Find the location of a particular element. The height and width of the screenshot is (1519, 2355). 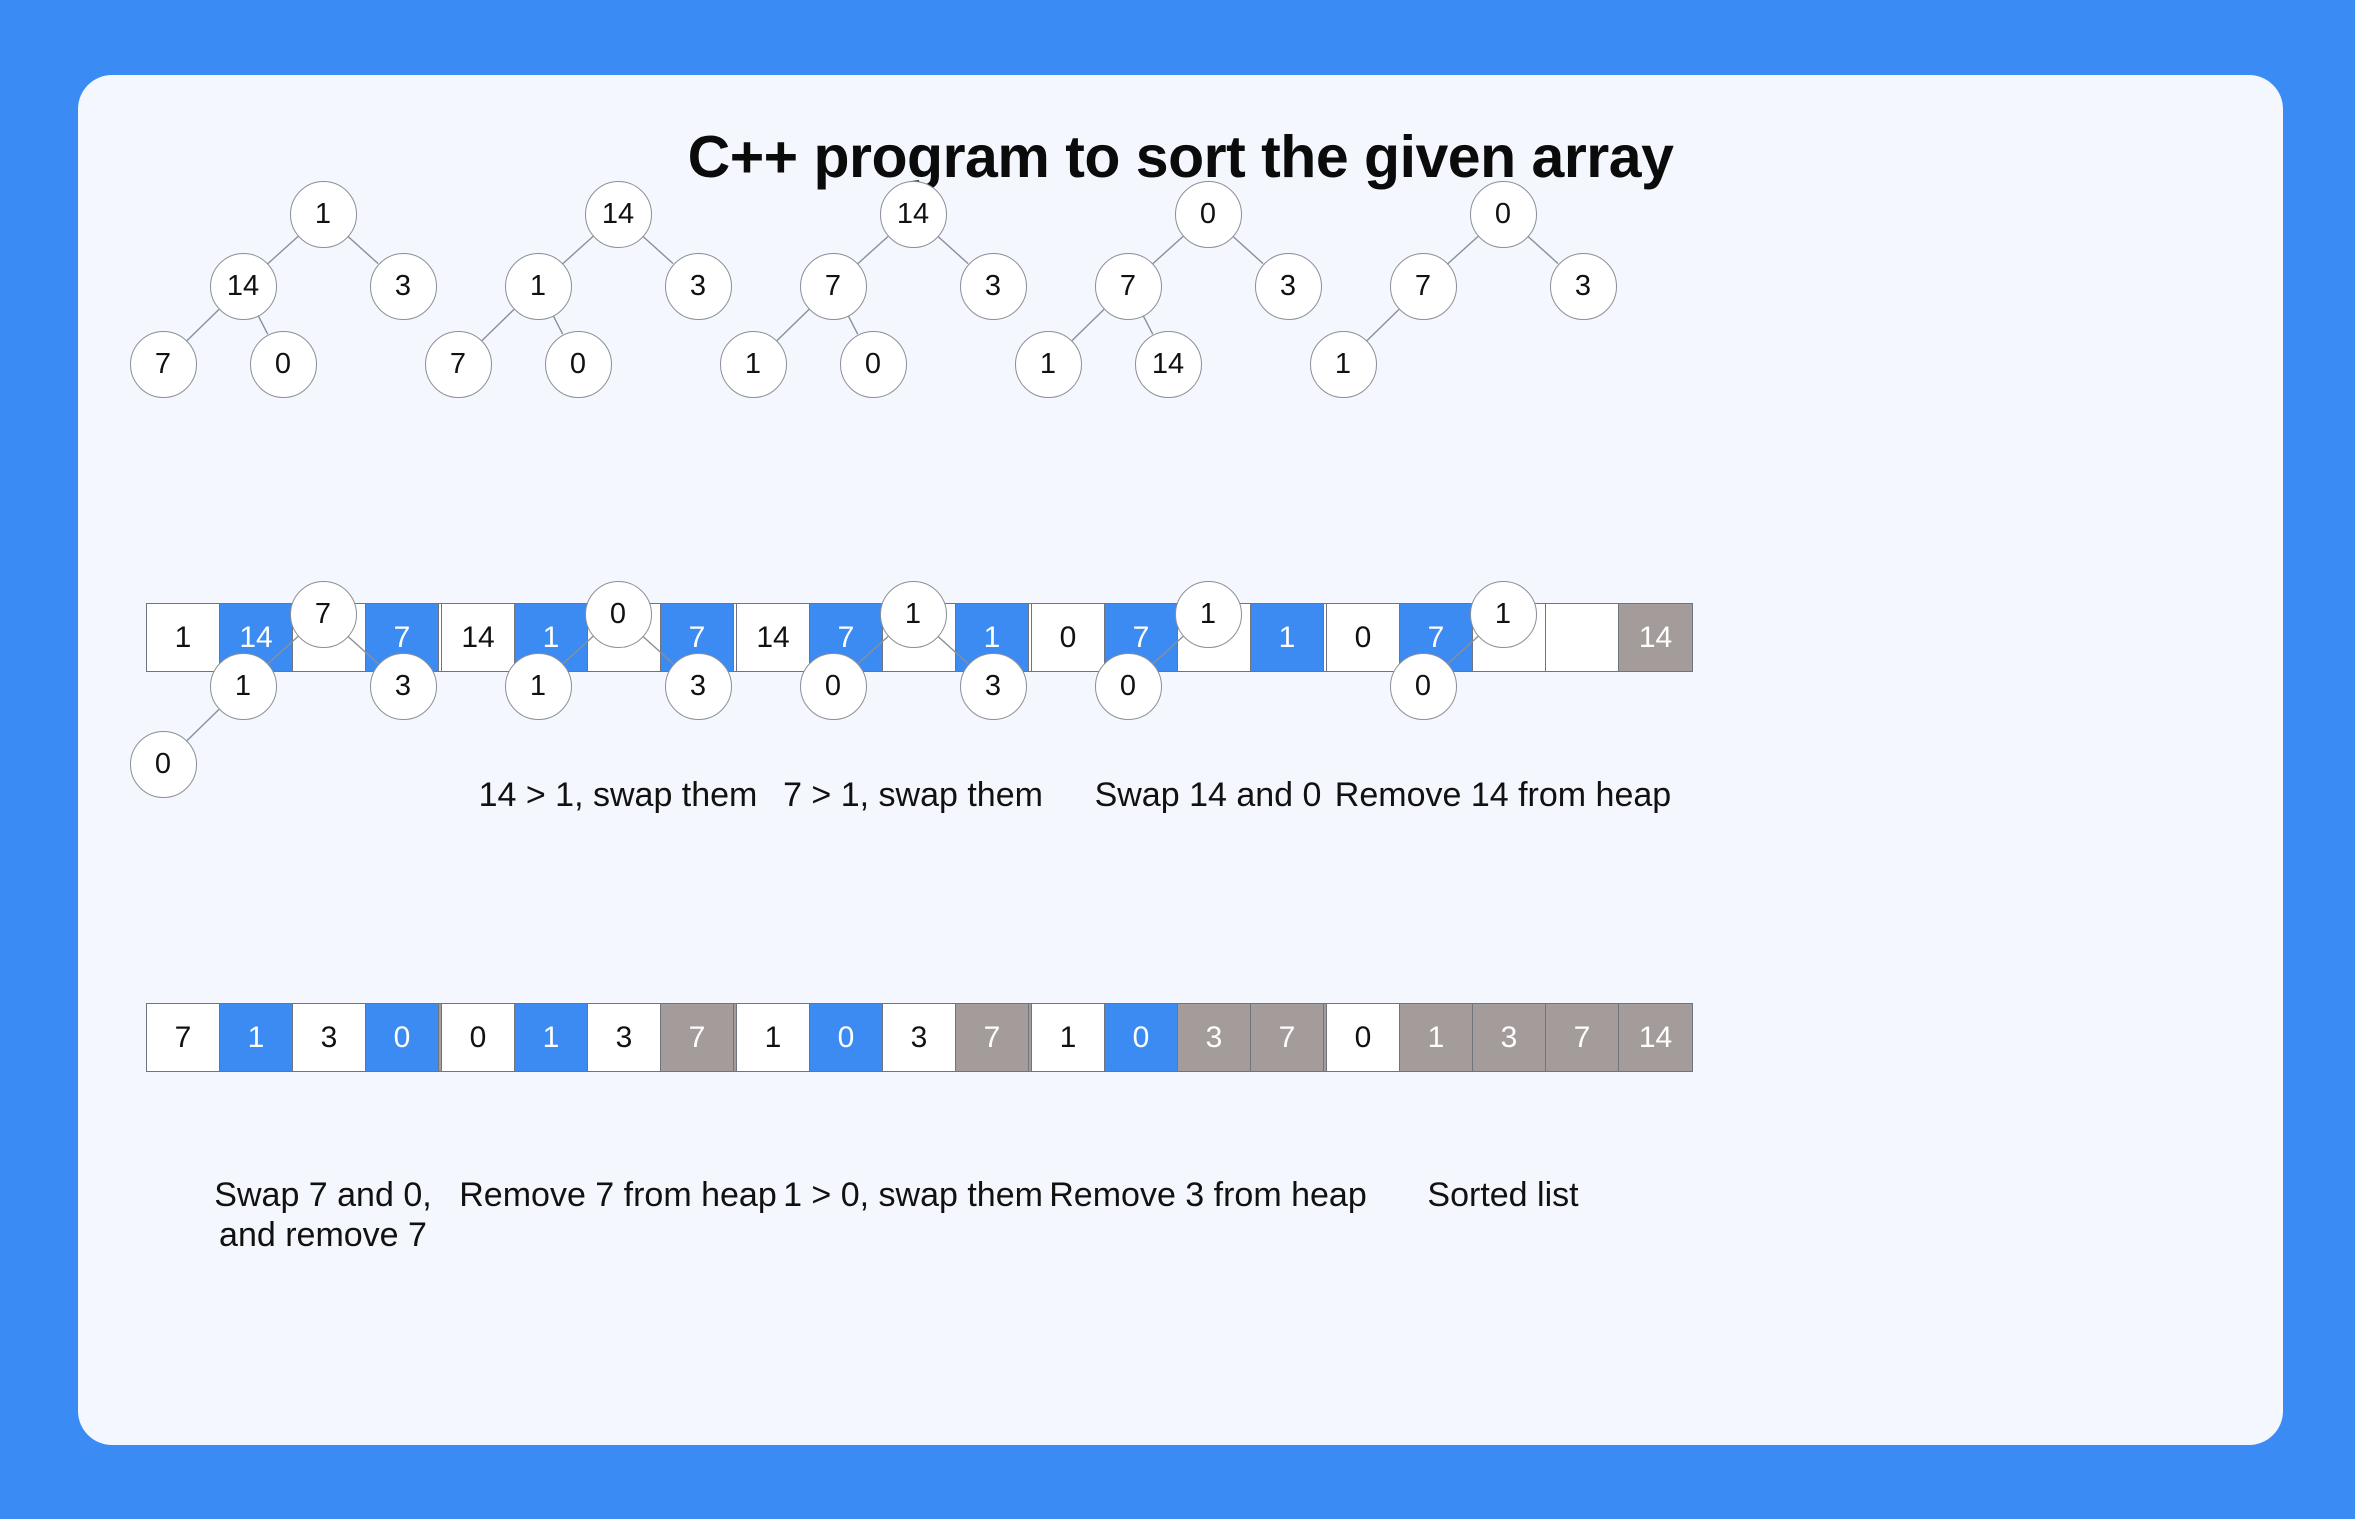

heap-tree: 10 is located at coordinates (1503, 725).